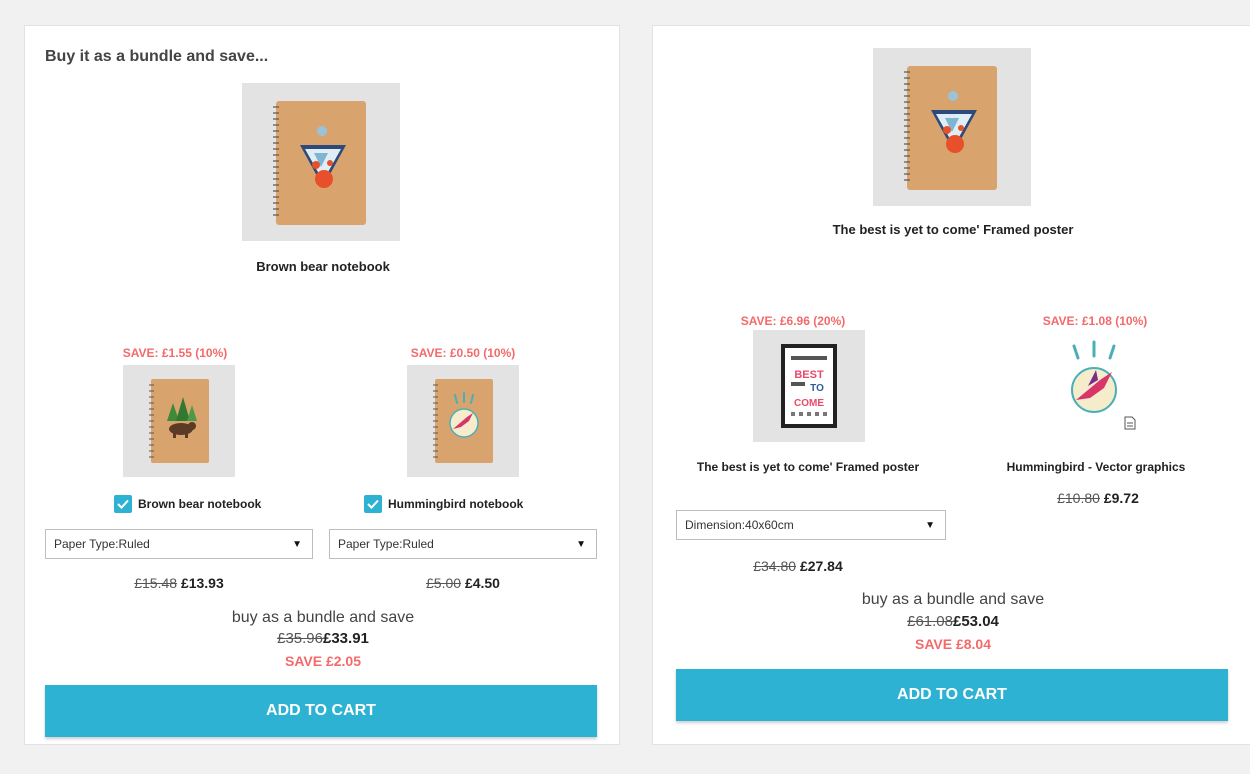 The height and width of the screenshot is (774, 1250). Describe the element at coordinates (202, 583) in the screenshot. I see `new-price: £13.93` at that location.